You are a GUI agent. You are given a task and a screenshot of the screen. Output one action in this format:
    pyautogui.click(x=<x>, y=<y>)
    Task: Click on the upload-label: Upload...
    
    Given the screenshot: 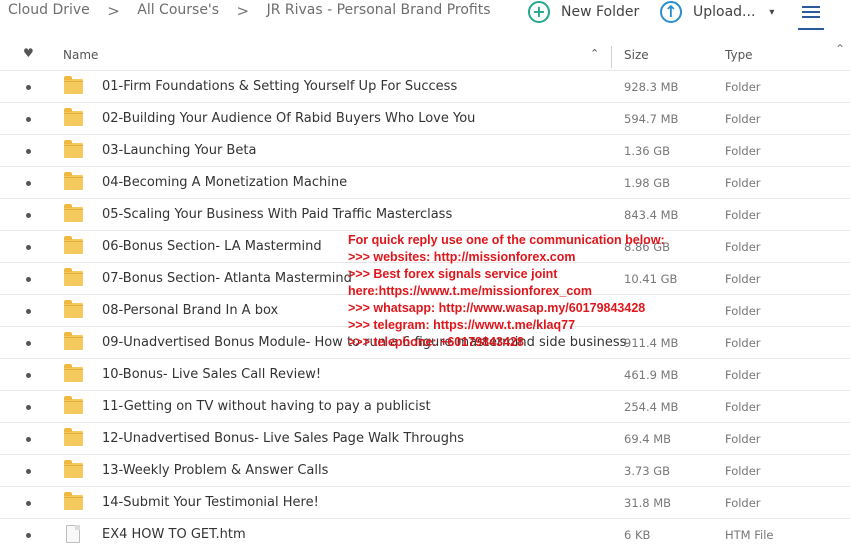 What is the action you would take?
    pyautogui.click(x=724, y=12)
    